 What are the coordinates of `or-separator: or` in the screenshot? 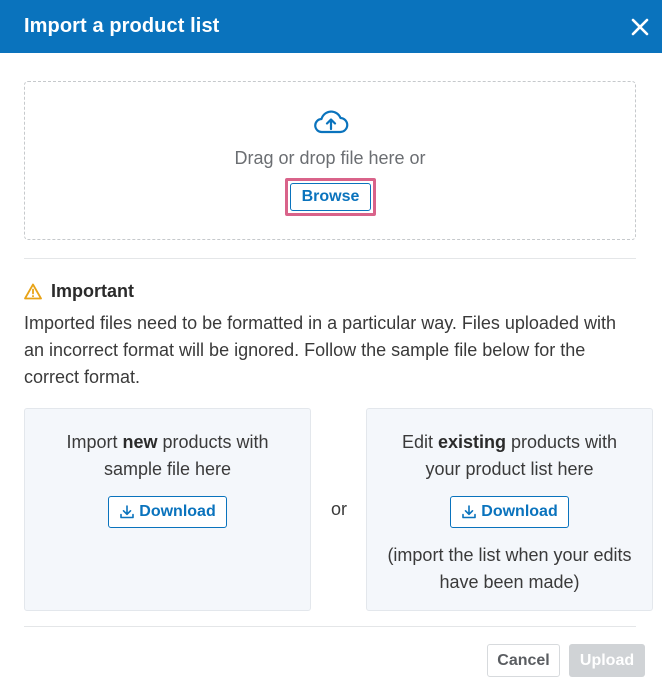 It's located at (338, 509).